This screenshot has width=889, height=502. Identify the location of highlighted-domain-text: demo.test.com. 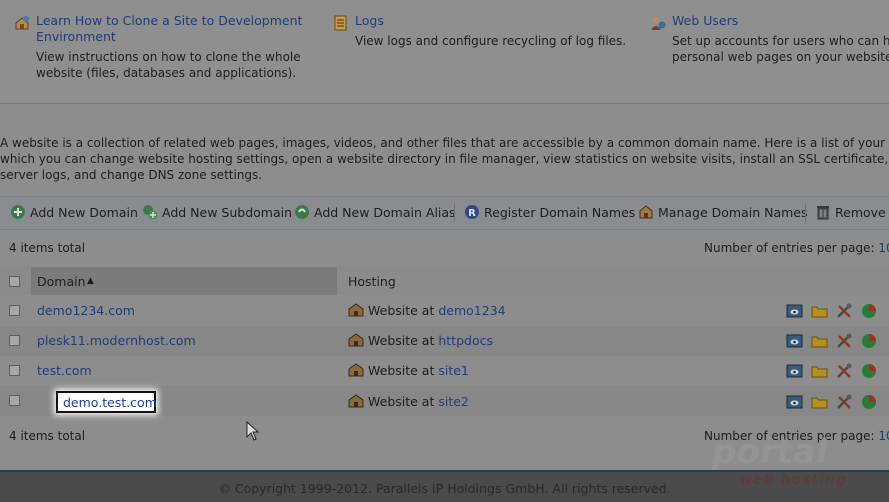
(110, 402).